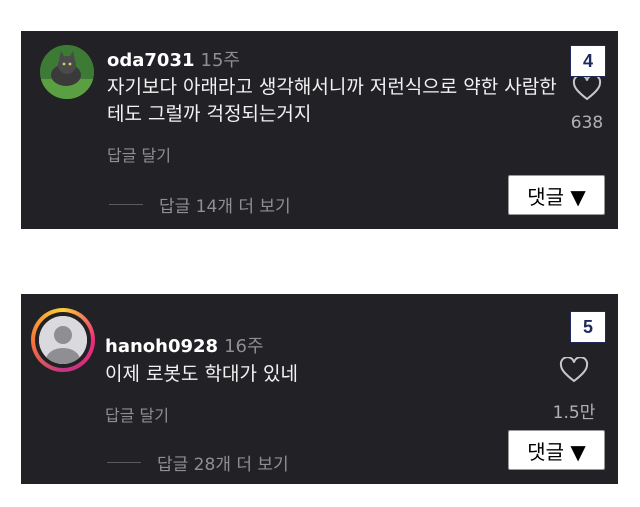  I want to click on default-user-icon, so click(63, 340).